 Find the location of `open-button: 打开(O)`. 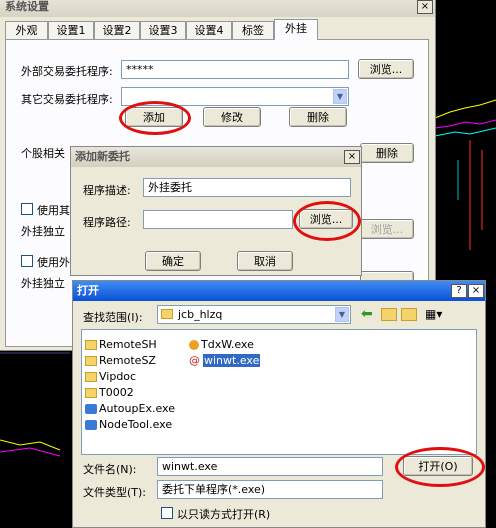

open-button: 打开(O) is located at coordinates (438, 466).